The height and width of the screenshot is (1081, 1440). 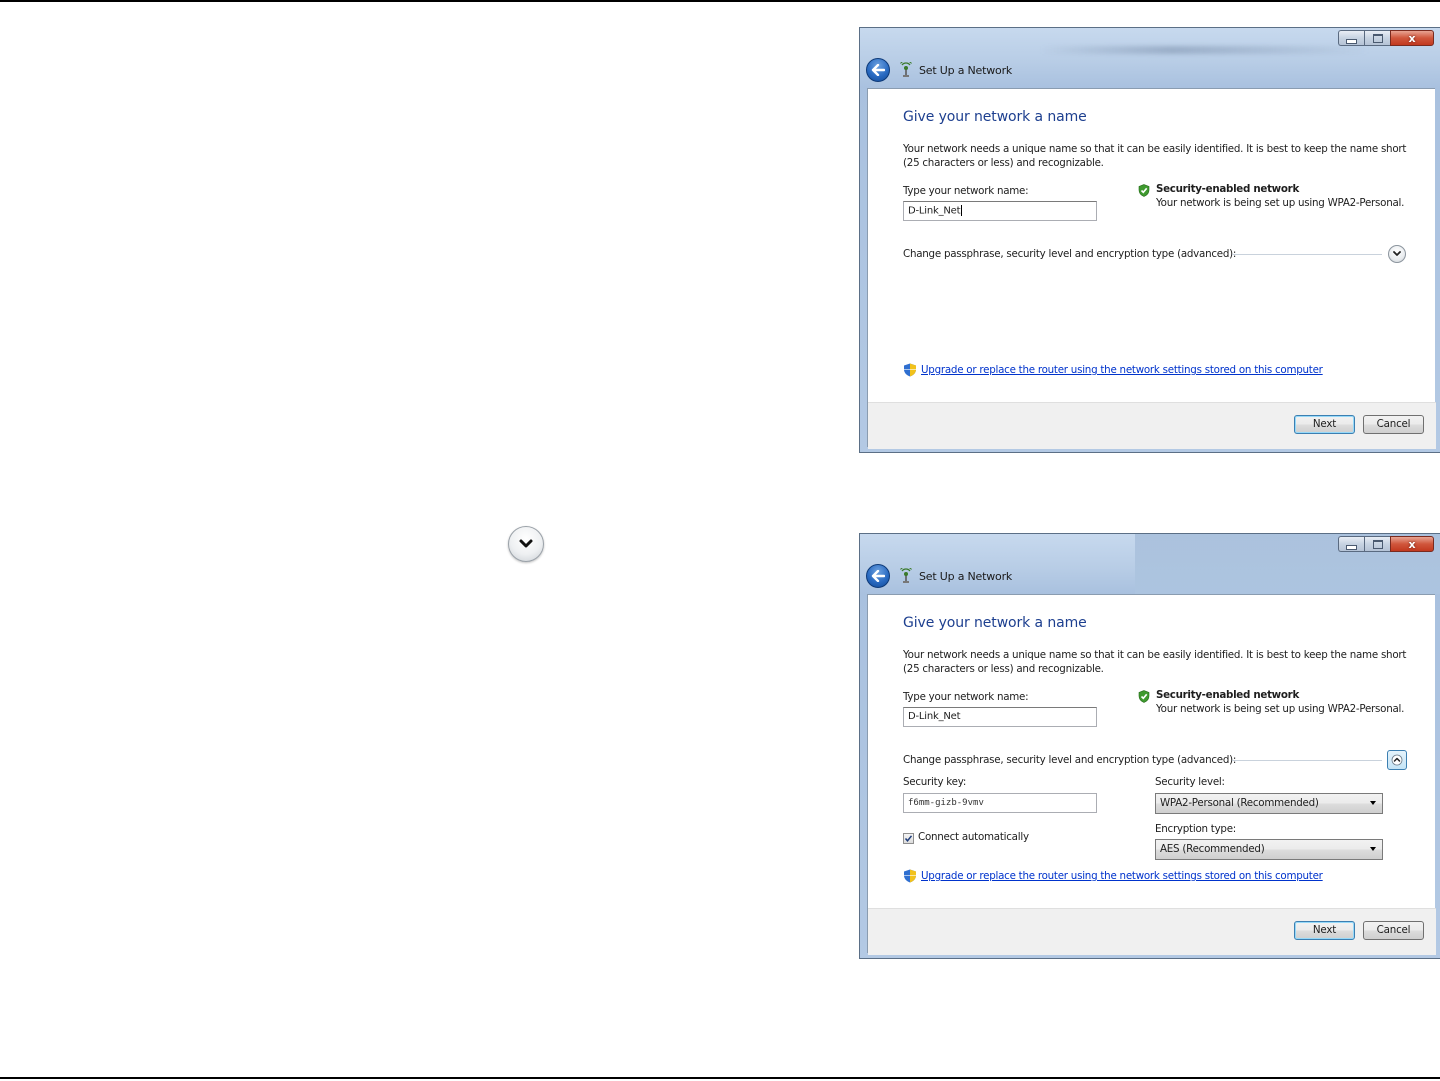 I want to click on encryption-type-label: Encryption type:, so click(x=1196, y=829).